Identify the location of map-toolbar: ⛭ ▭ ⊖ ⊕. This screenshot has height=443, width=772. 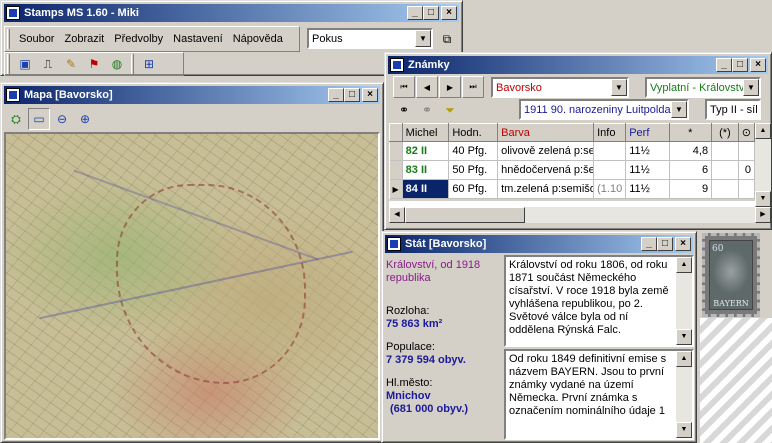
(51, 119).